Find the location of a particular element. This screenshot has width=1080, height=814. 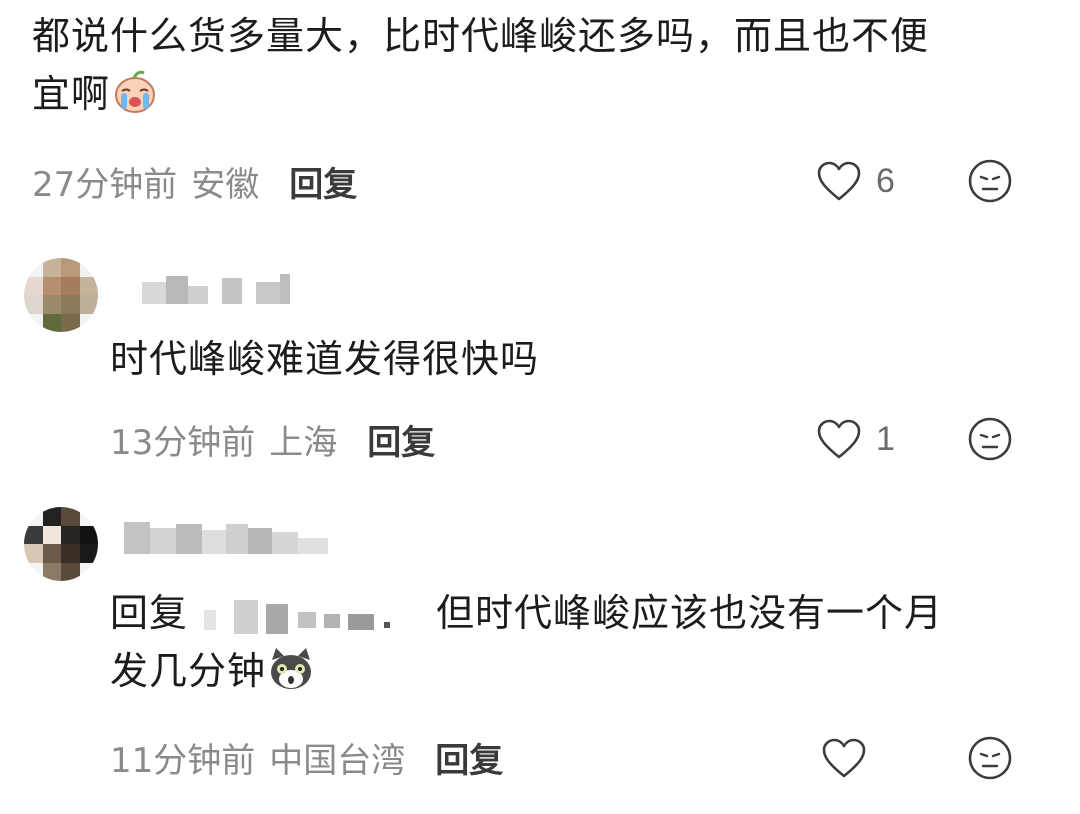

comment-3-line-1-wrap: 回复 但时代峰峻应该也没有一个月 is located at coordinates (590, 613).